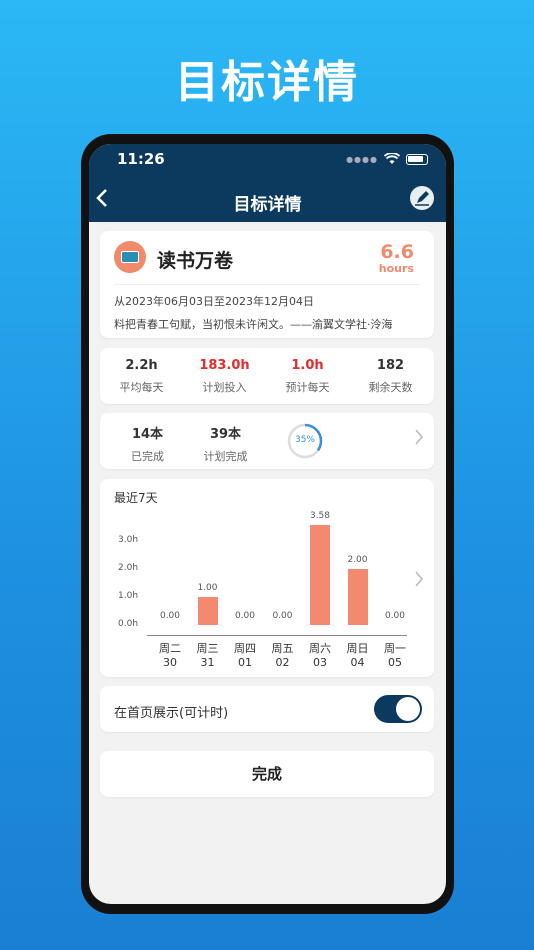  What do you see at coordinates (417, 159) in the screenshot?
I see `battery-icon` at bounding box center [417, 159].